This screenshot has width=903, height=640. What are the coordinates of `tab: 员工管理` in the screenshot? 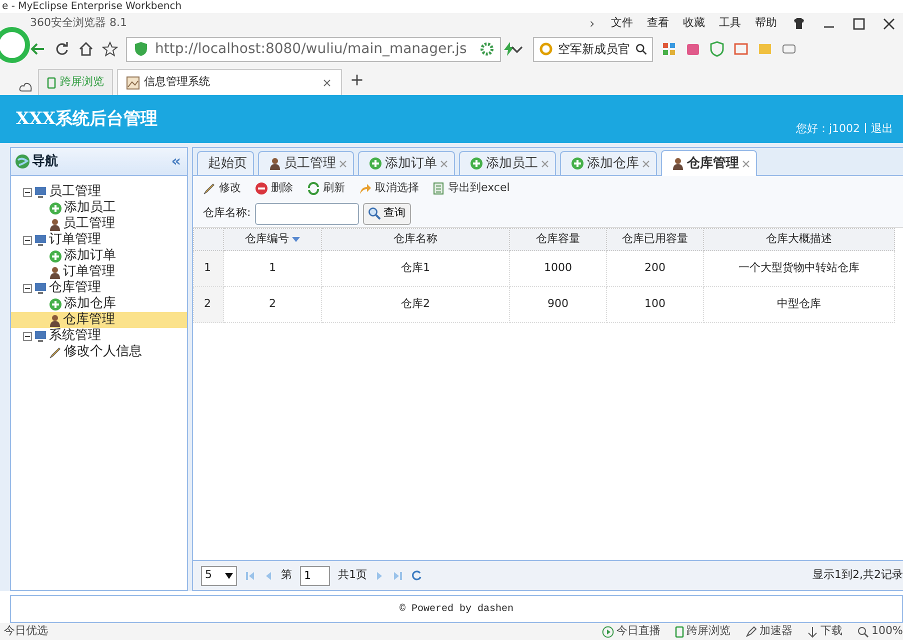 It's located at (306, 163).